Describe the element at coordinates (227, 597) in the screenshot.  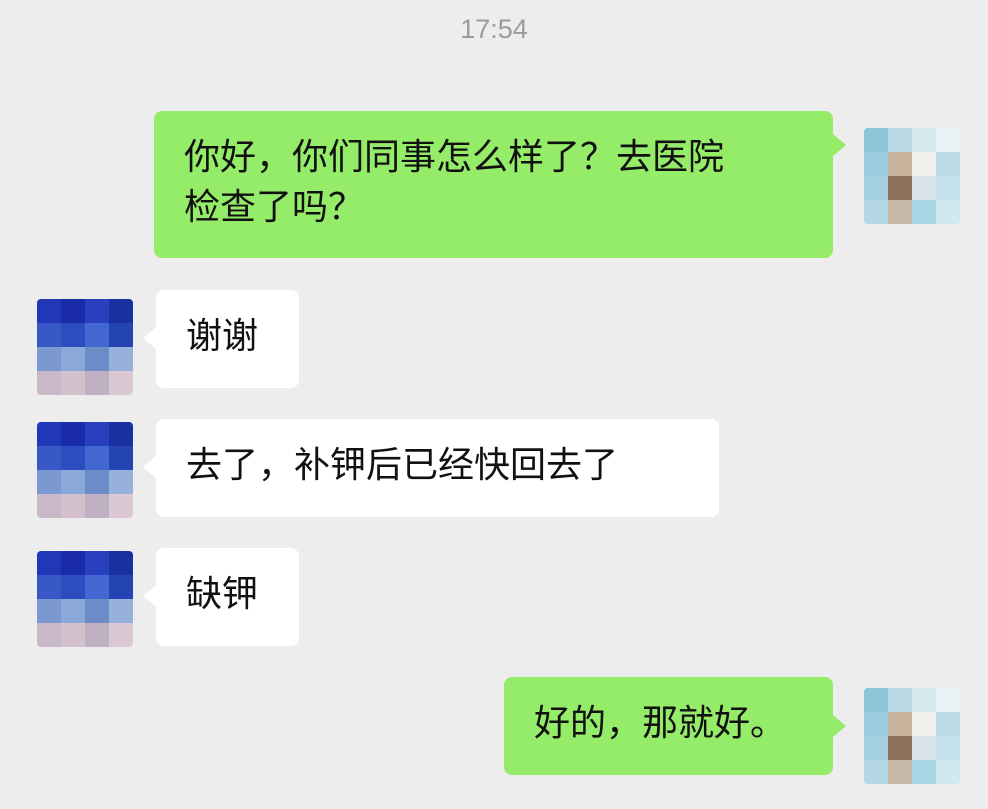
I see `message-bubble: 缺钾` at that location.